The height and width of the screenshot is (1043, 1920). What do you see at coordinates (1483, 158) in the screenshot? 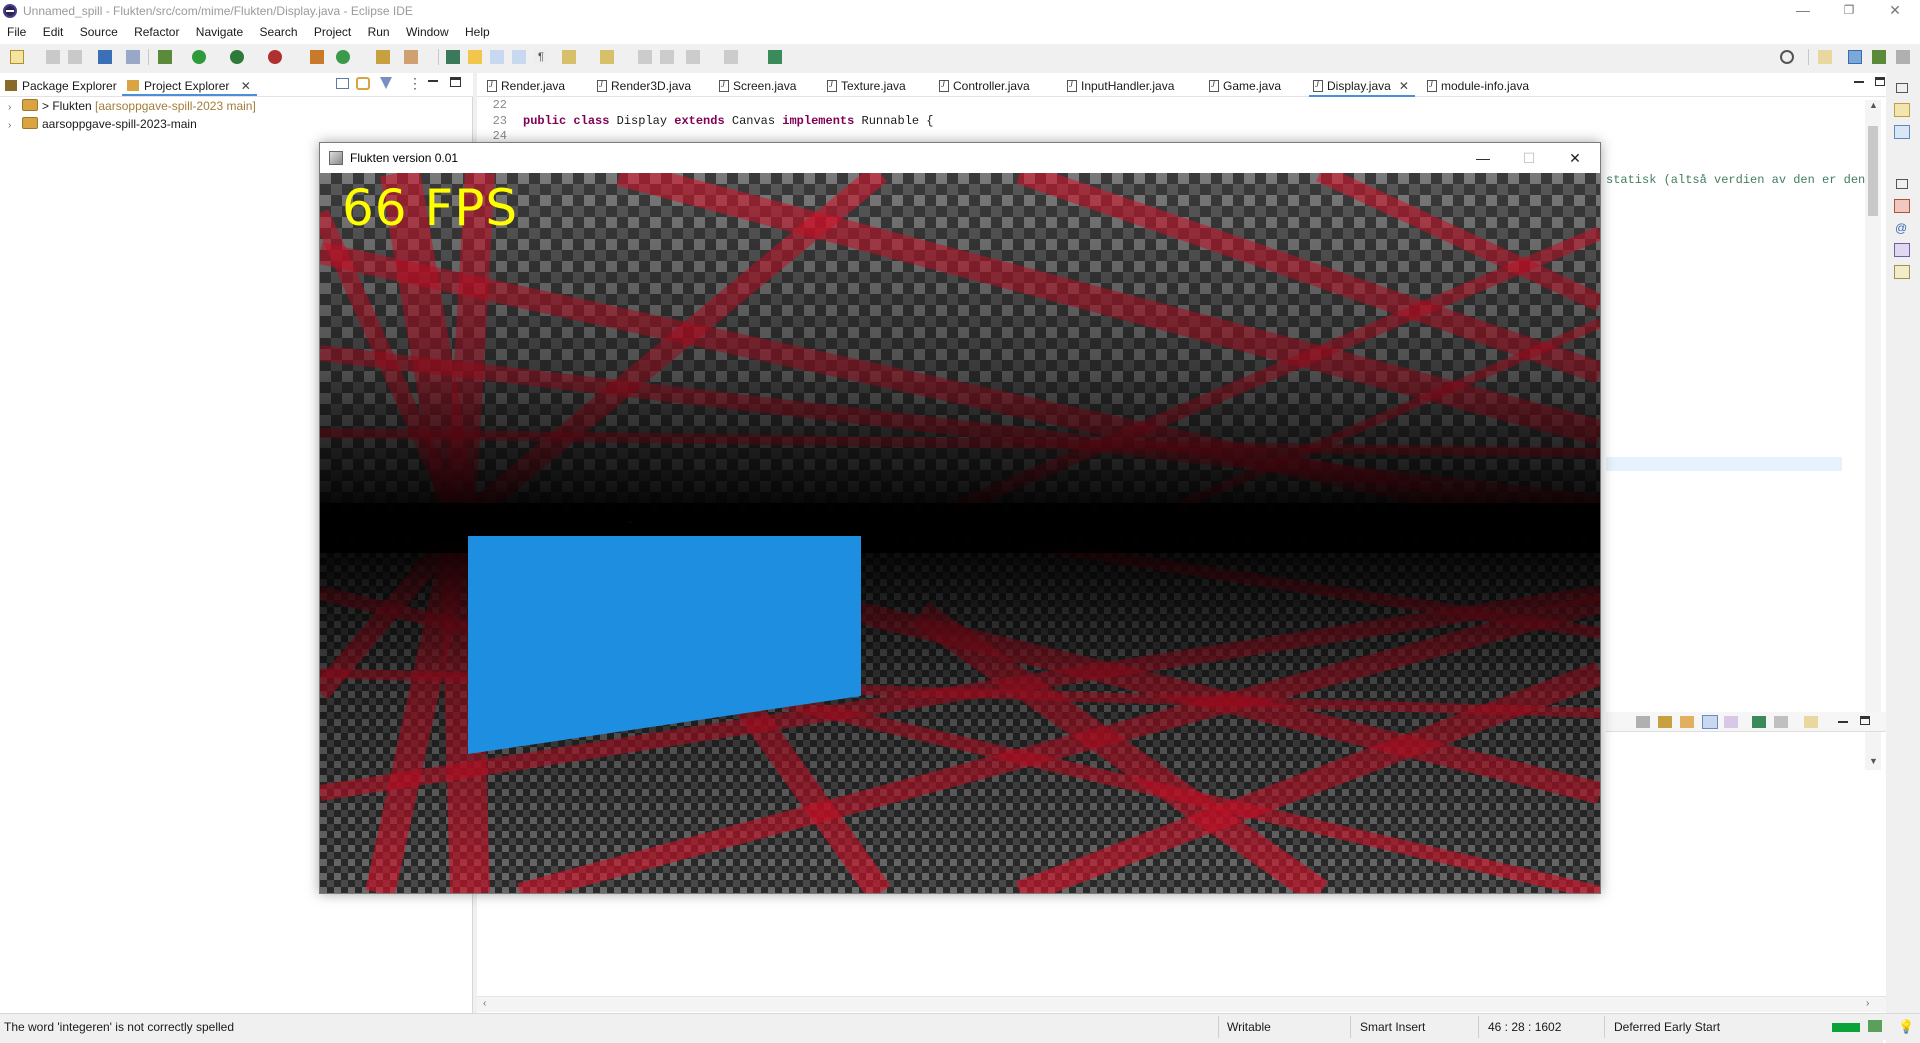
I see `game-minimize-button: —` at bounding box center [1483, 158].